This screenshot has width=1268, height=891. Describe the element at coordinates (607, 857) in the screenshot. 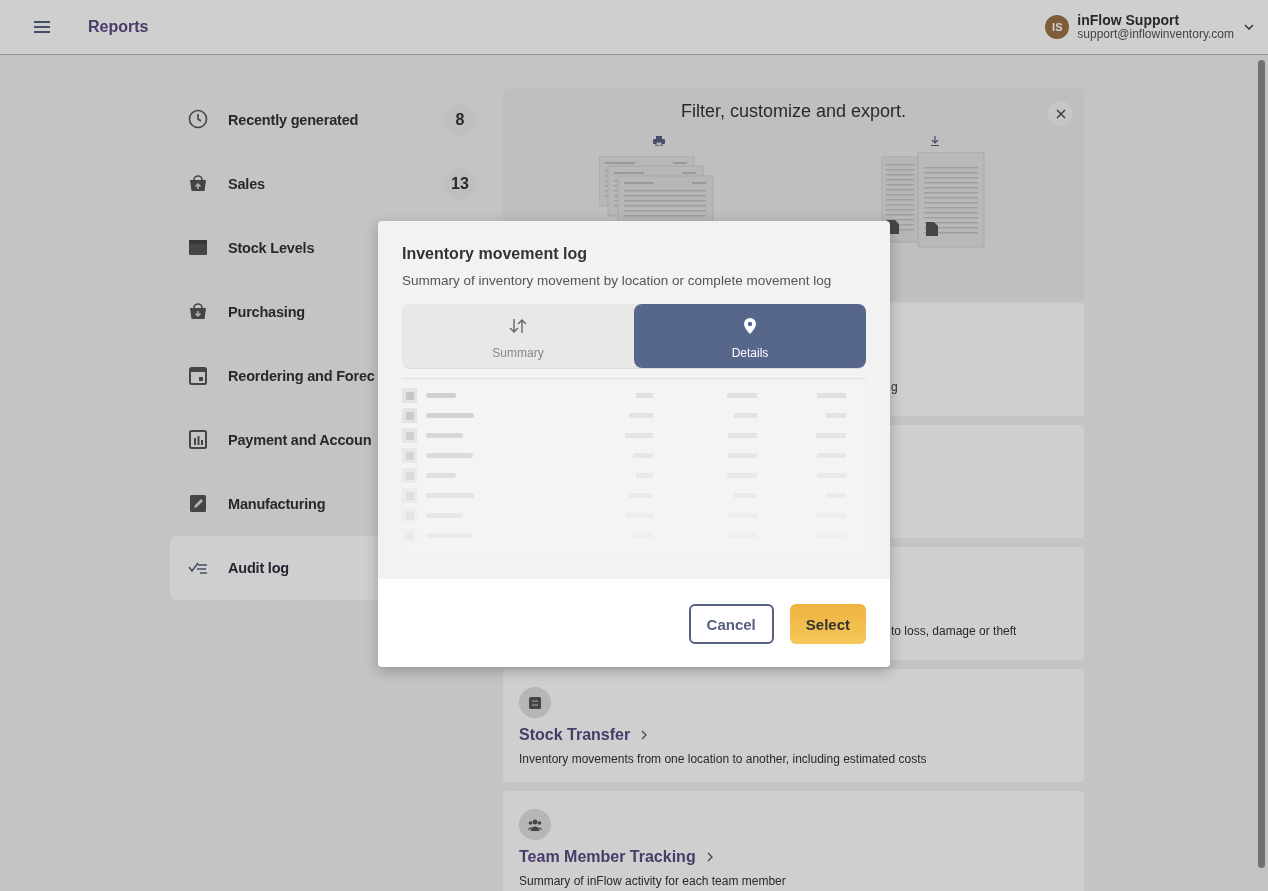

I see `card-title: Team Member Tracking` at that location.